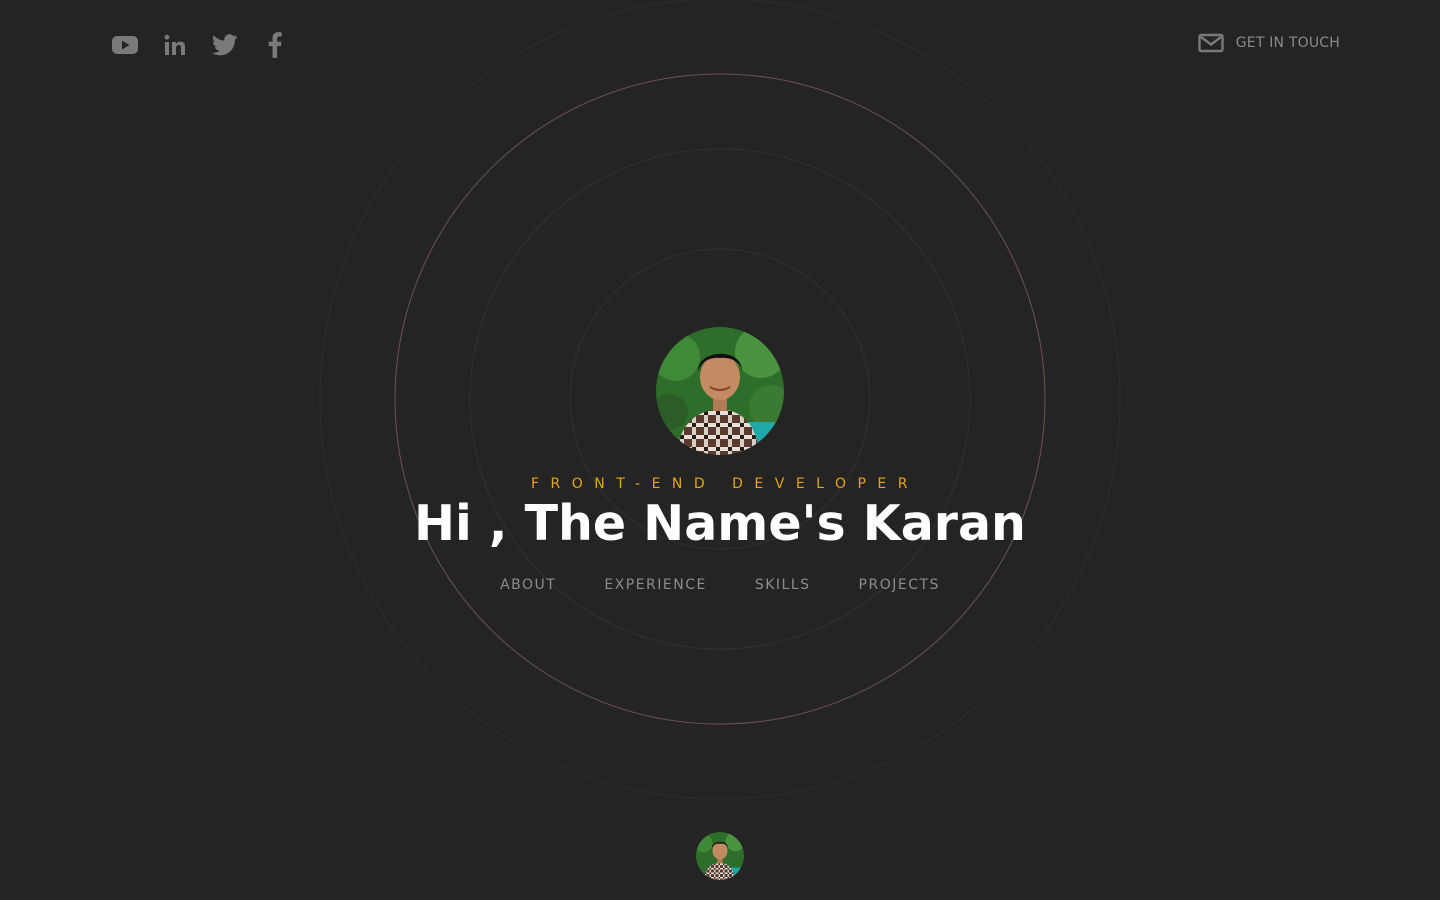 This screenshot has height=900, width=1440. Describe the element at coordinates (655, 585) in the screenshot. I see `nav-experience: EXPERIENCE` at that location.